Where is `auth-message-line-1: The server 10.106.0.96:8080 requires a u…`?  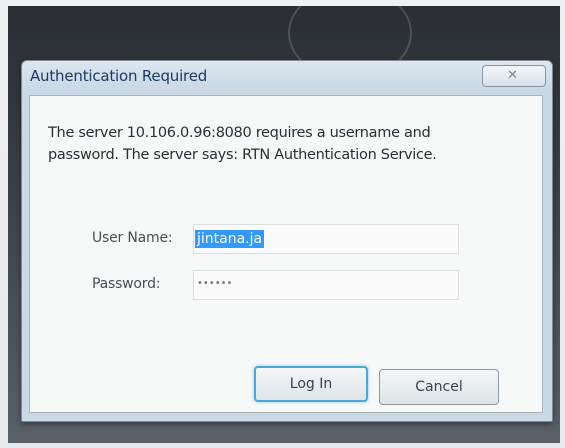 auth-message-line-1: The server 10.106.0.96:8080 requires a u… is located at coordinates (239, 133).